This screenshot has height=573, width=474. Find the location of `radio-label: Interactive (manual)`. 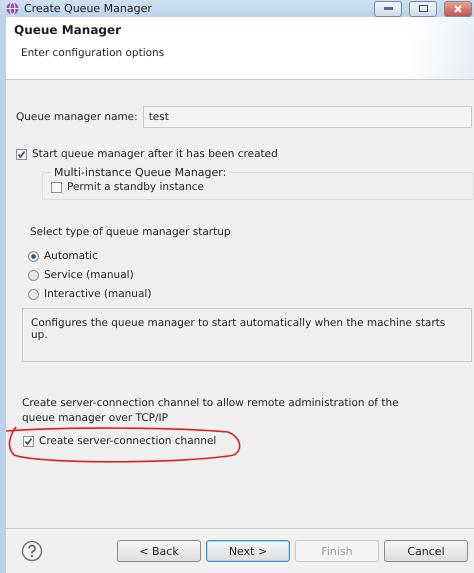

radio-label: Interactive (manual) is located at coordinates (98, 294).